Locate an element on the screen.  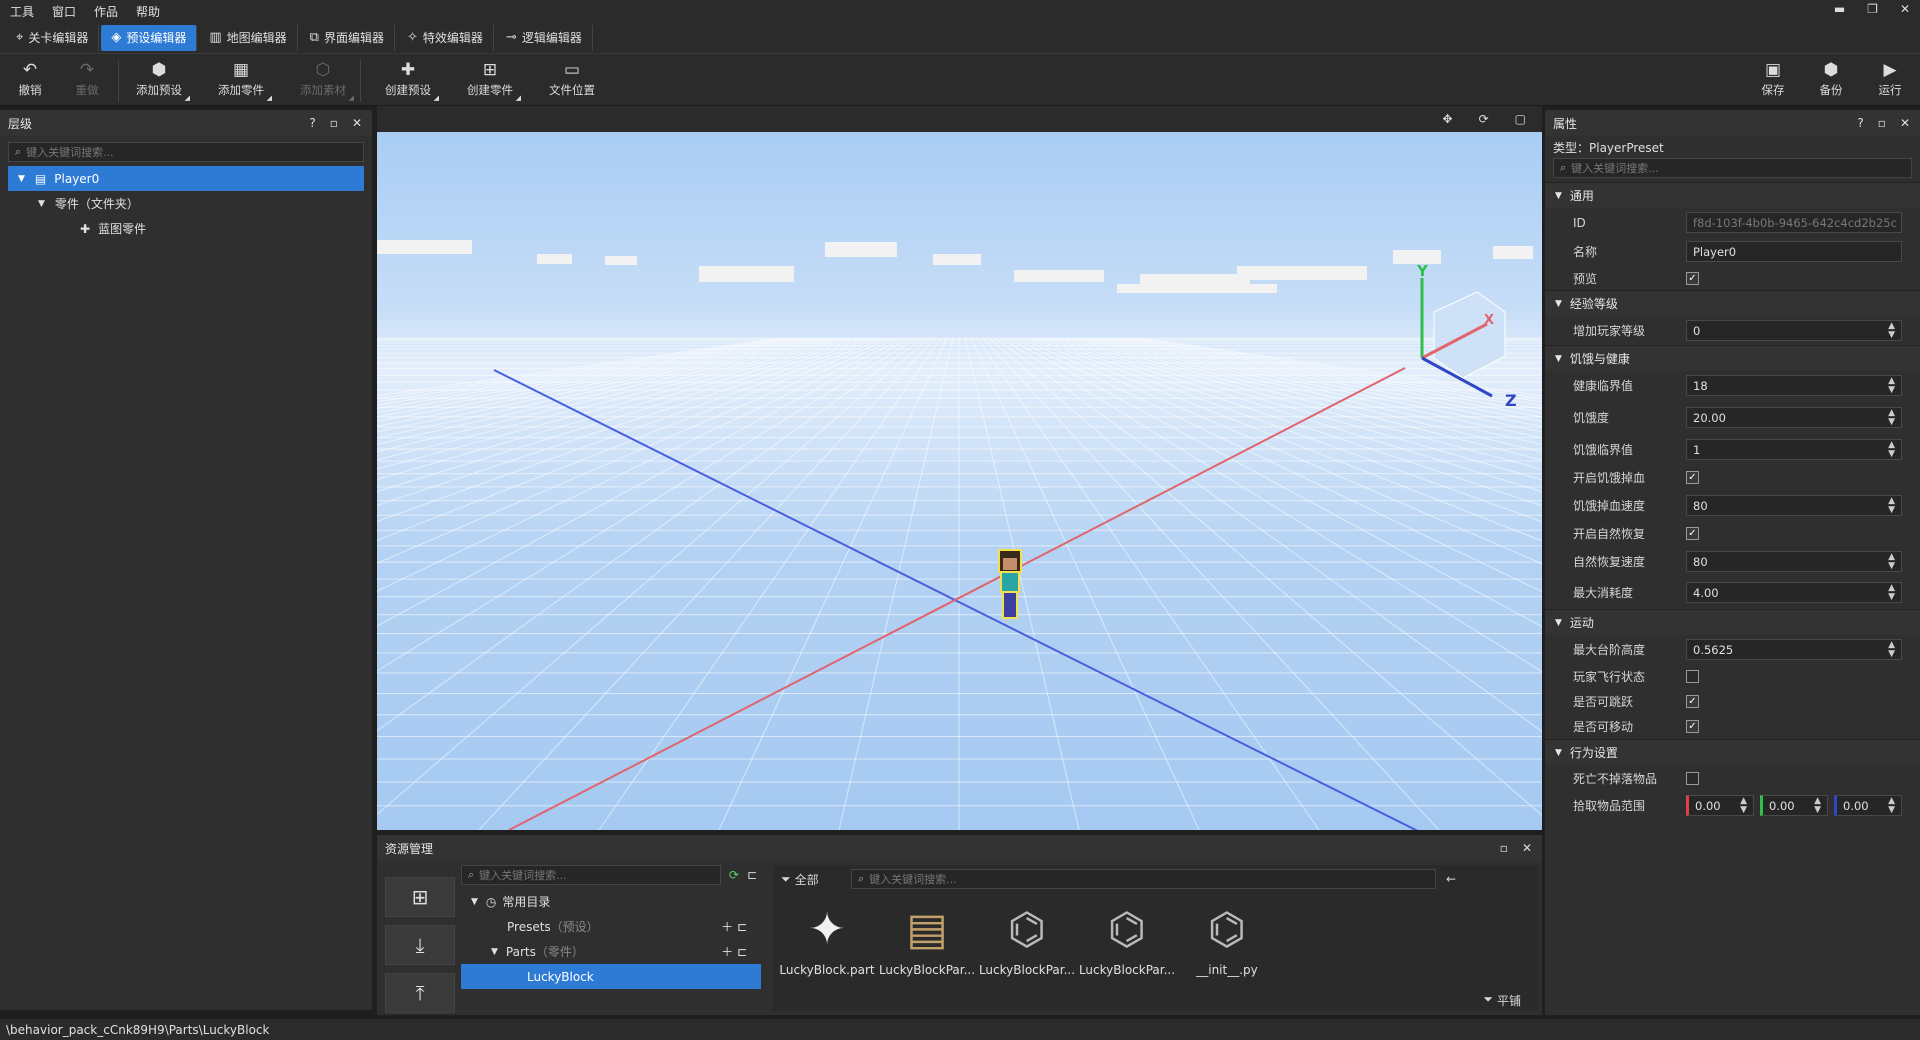
health-threshold-field: 18 ▲ ▼ is located at coordinates (1794, 385).